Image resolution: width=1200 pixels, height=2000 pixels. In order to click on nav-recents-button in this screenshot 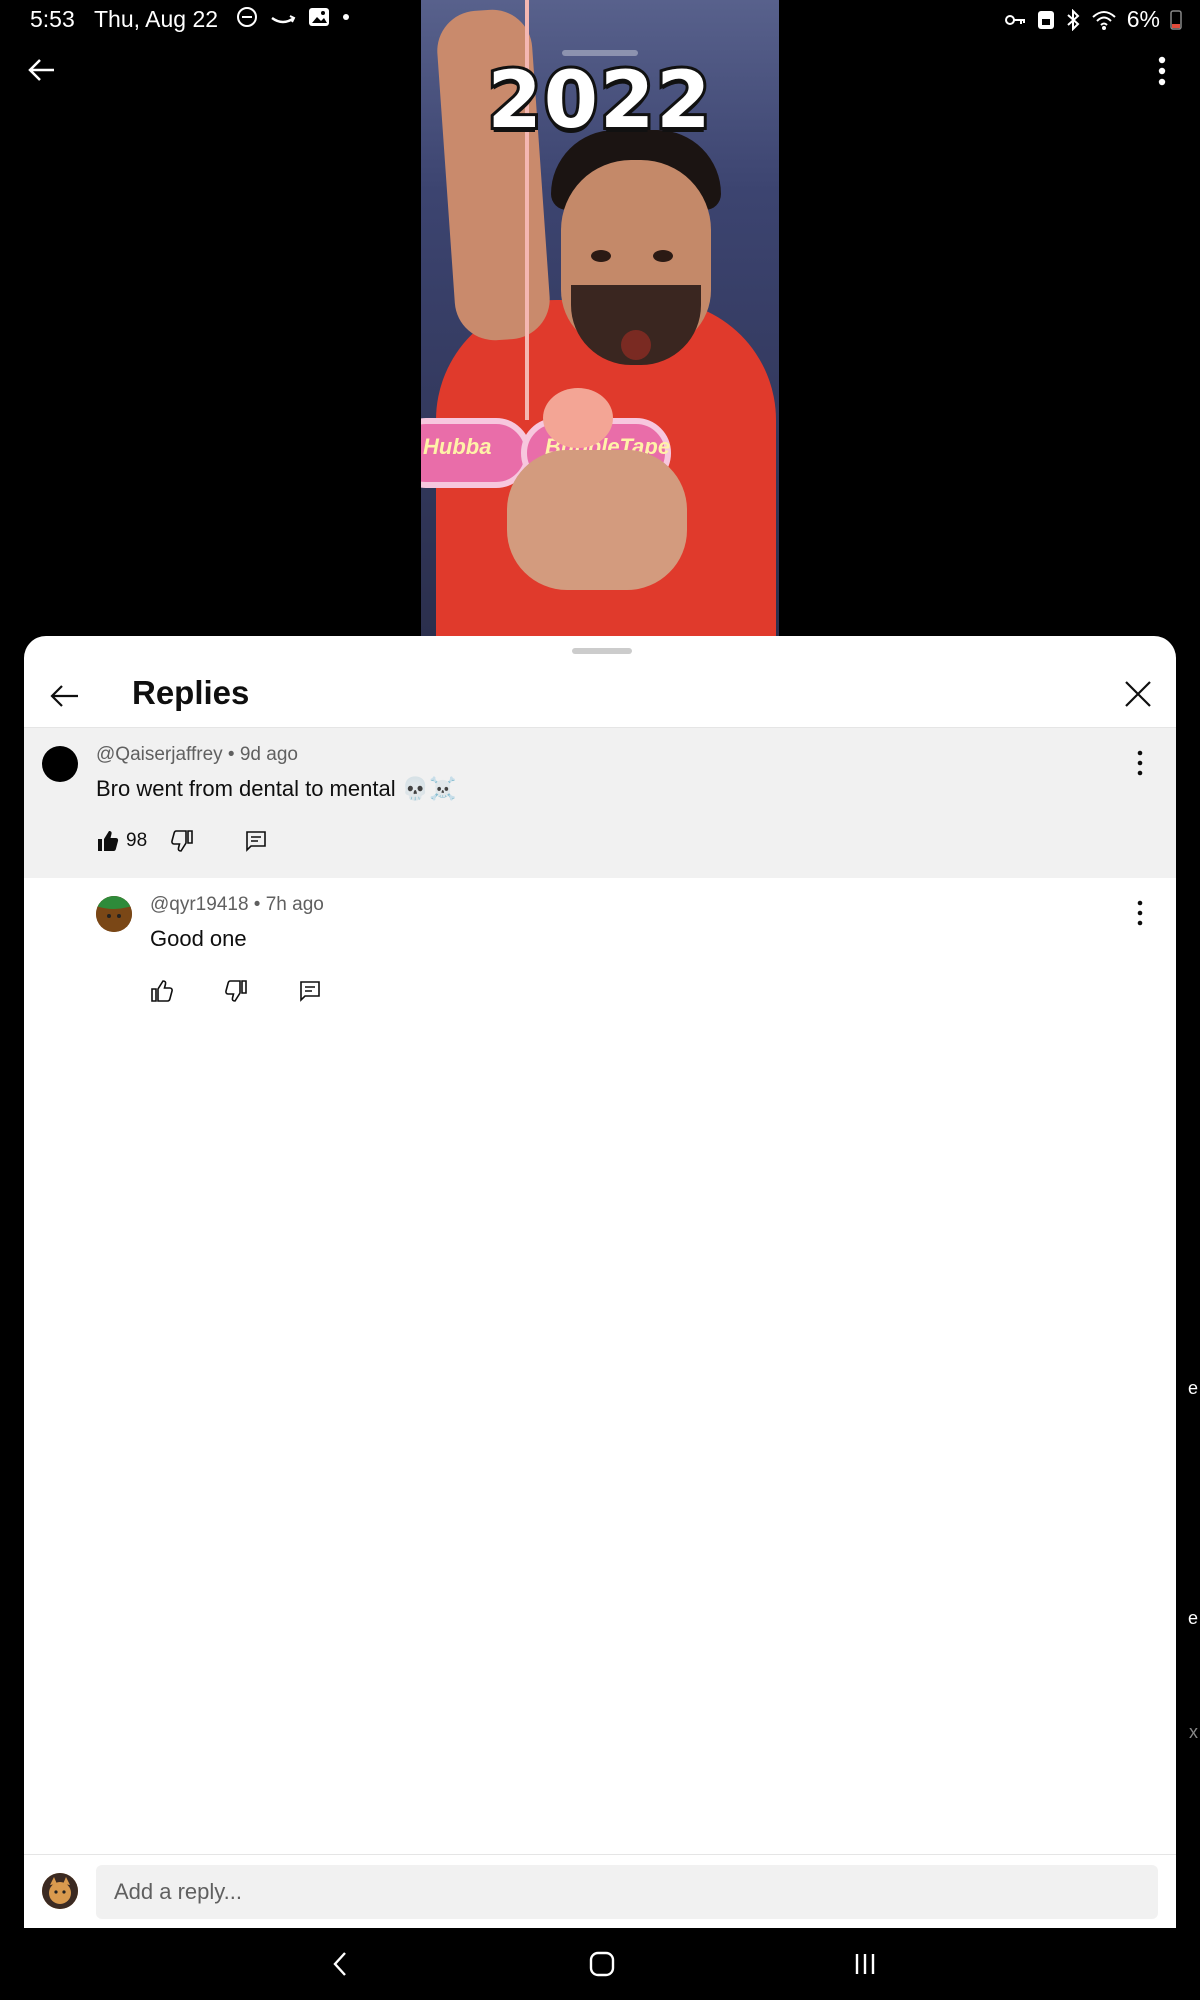, I will do `click(865, 1964)`.